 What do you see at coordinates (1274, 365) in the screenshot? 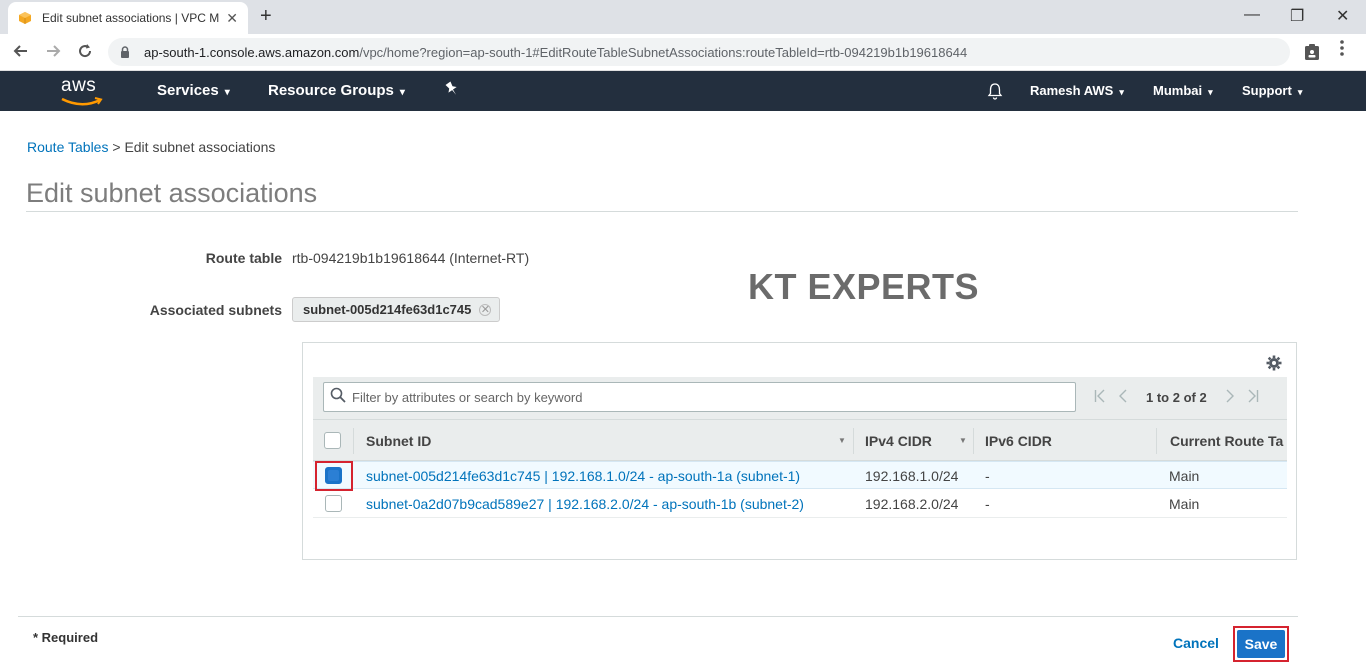
I see `gear-icon` at bounding box center [1274, 365].